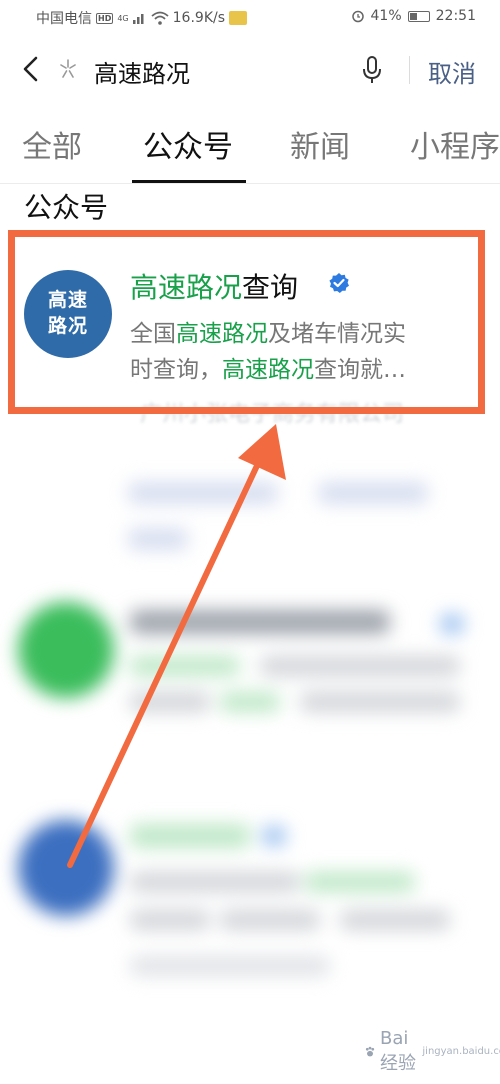  I want to click on tab-official-accounts: 公众号, so click(188, 144).